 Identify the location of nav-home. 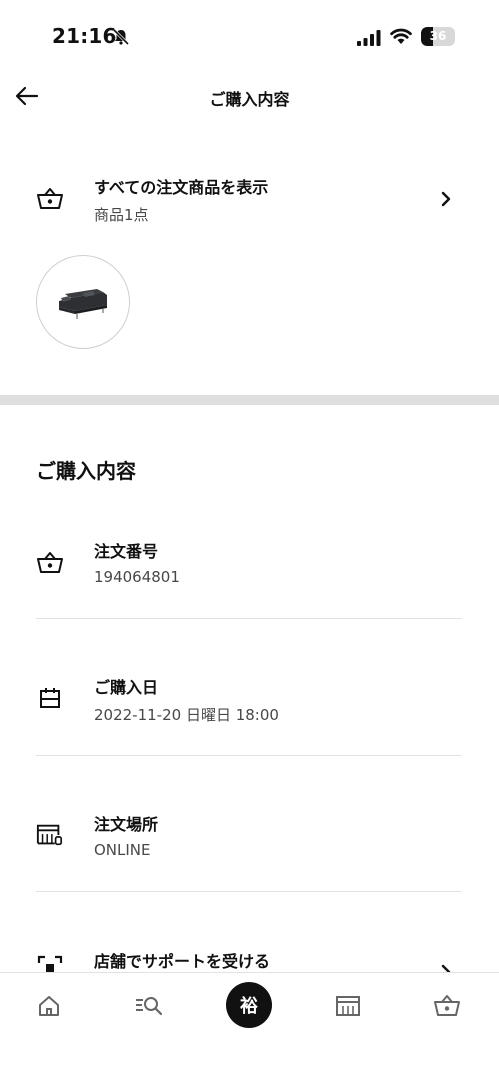
(49, 1006).